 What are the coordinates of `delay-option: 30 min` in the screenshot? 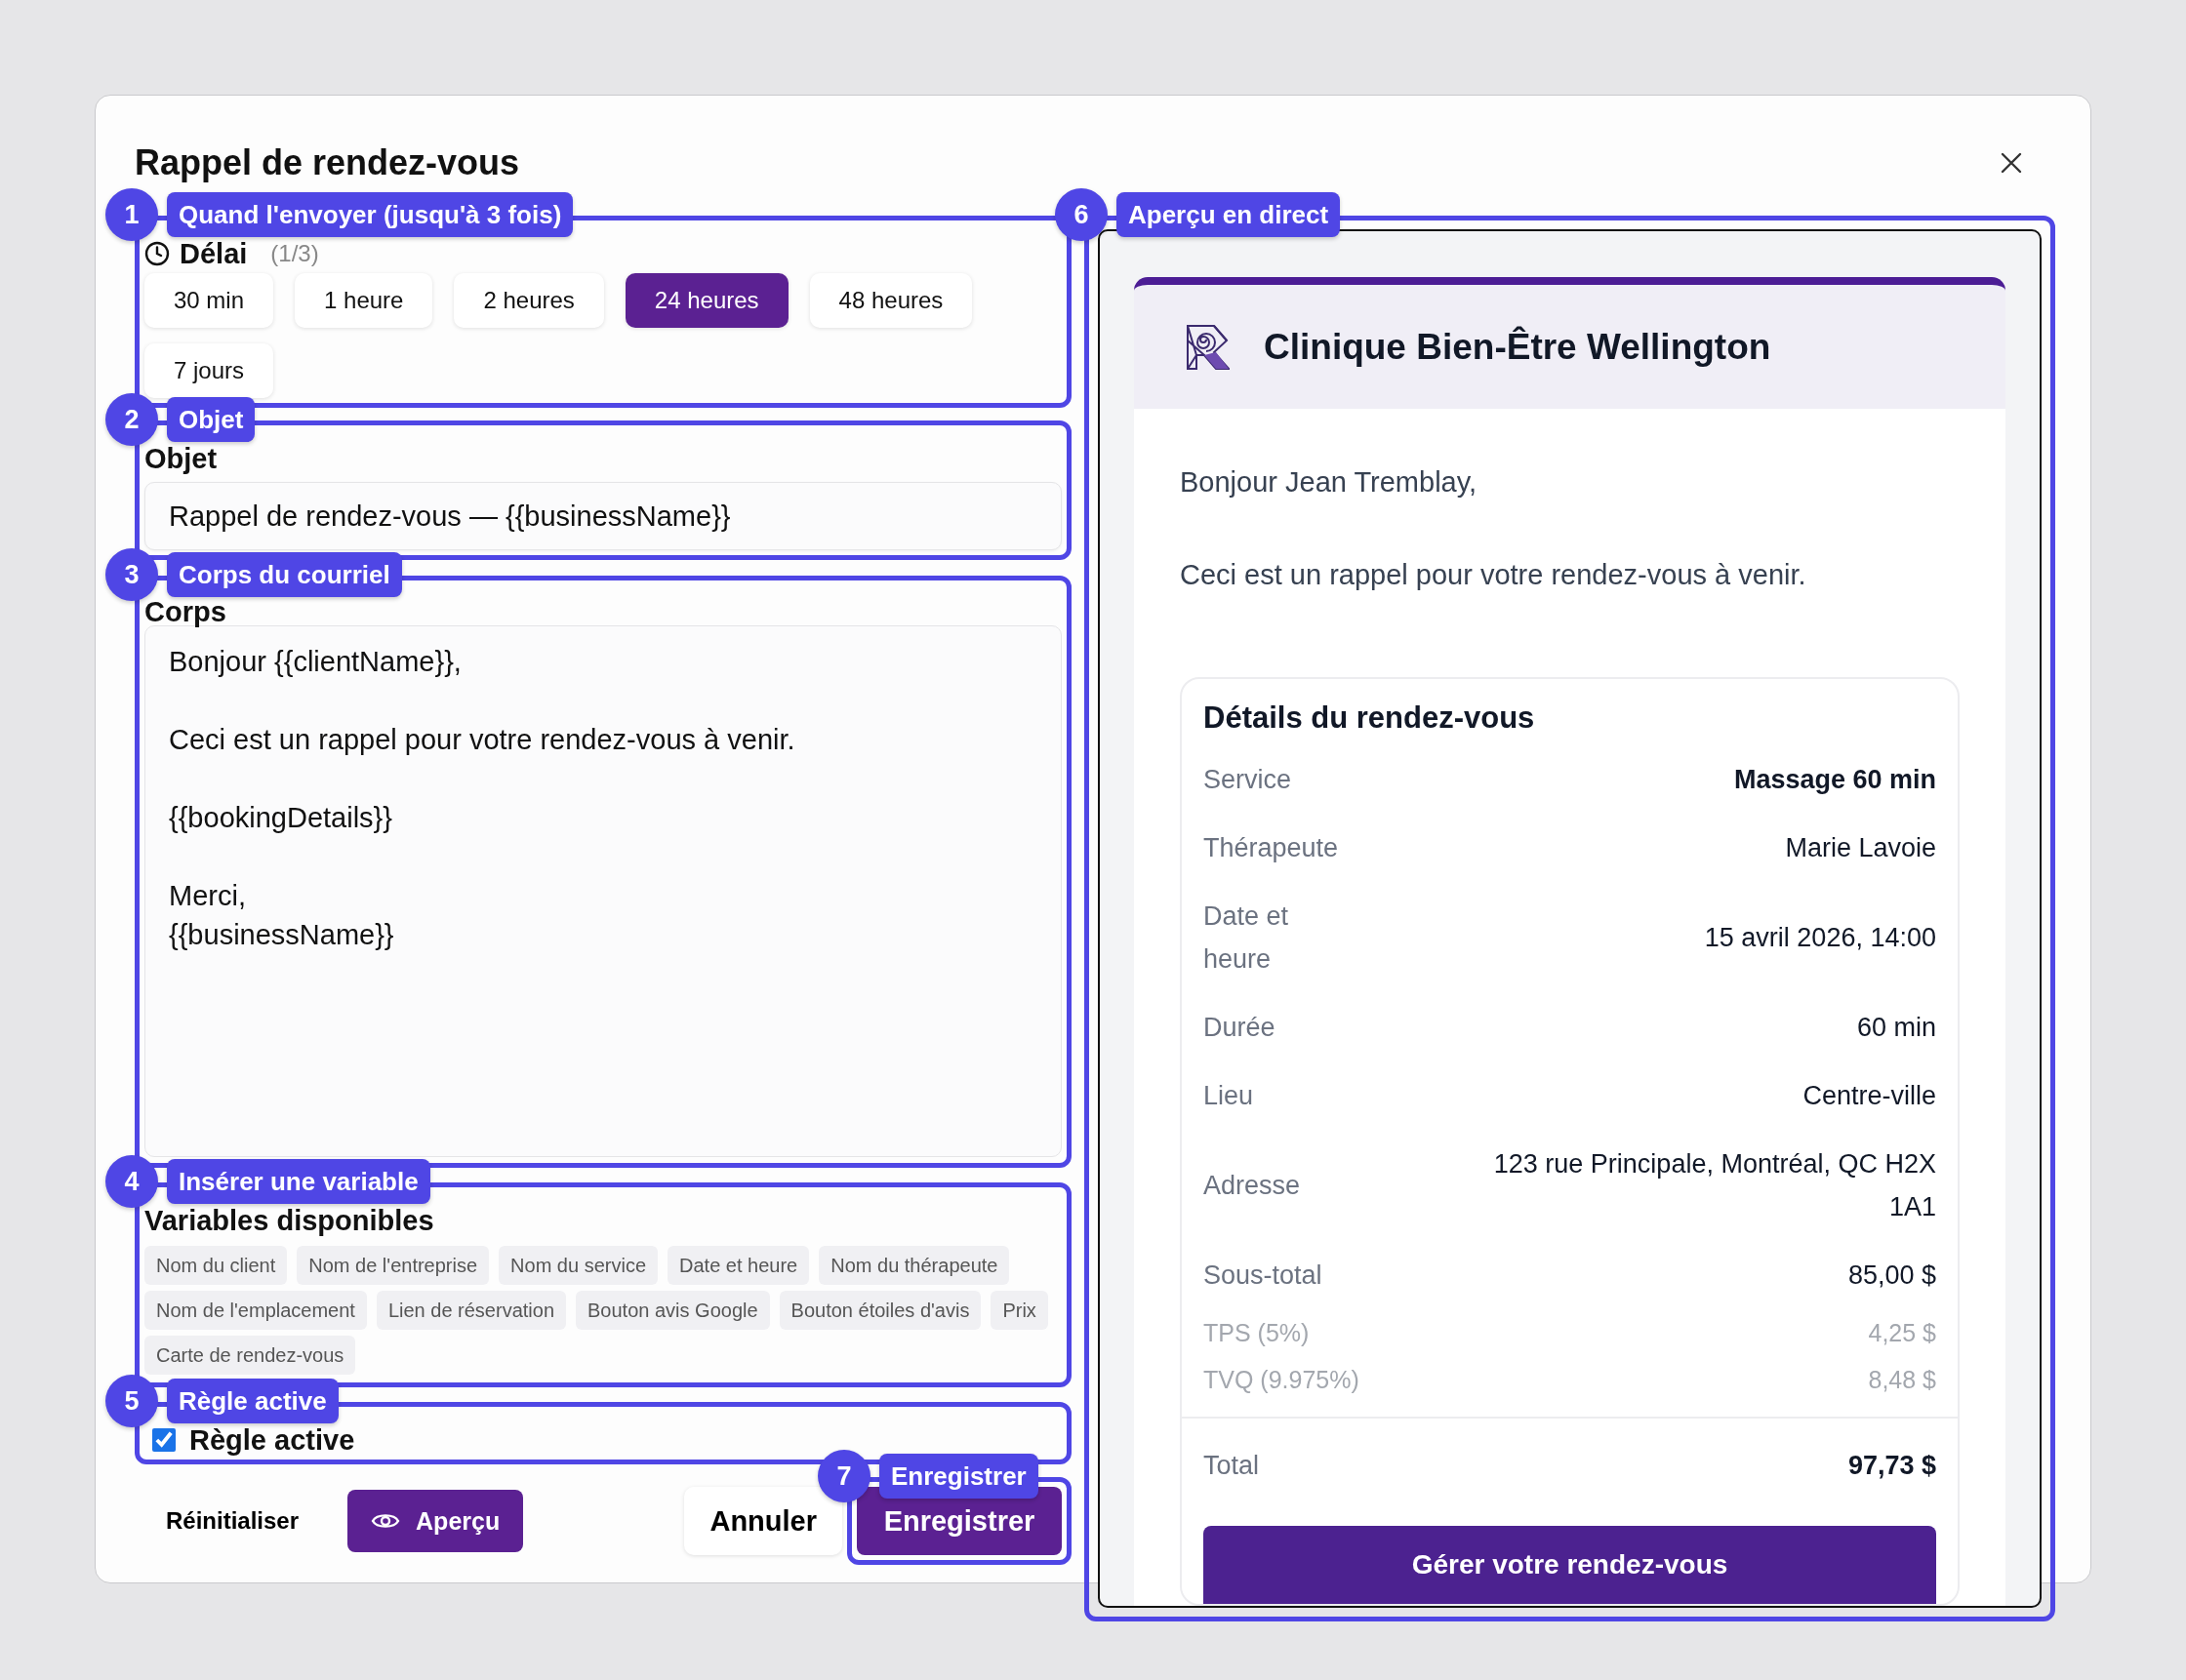 It's located at (209, 300).